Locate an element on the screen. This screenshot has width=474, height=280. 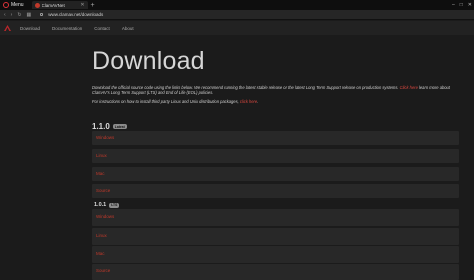
clamav-logo-icon is located at coordinates (7, 28).